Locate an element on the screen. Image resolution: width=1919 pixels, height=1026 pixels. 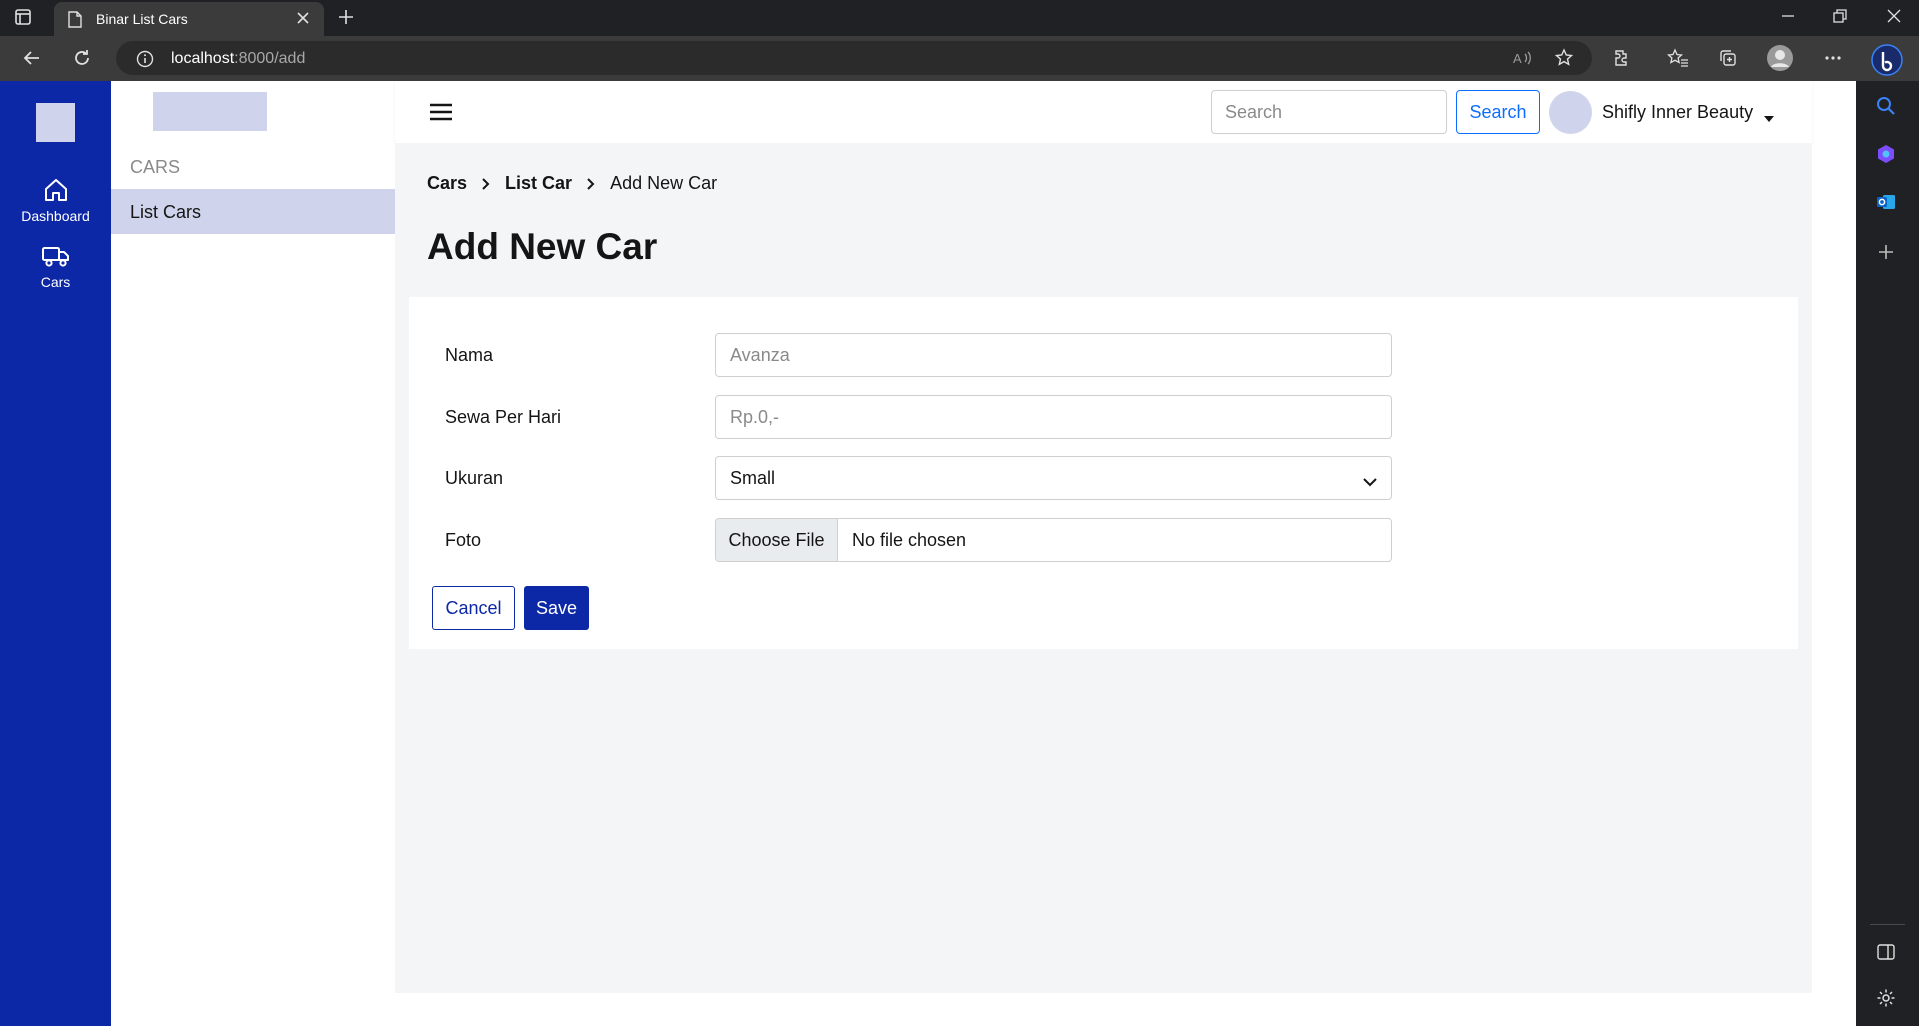
search-button: Search is located at coordinates (1498, 112).